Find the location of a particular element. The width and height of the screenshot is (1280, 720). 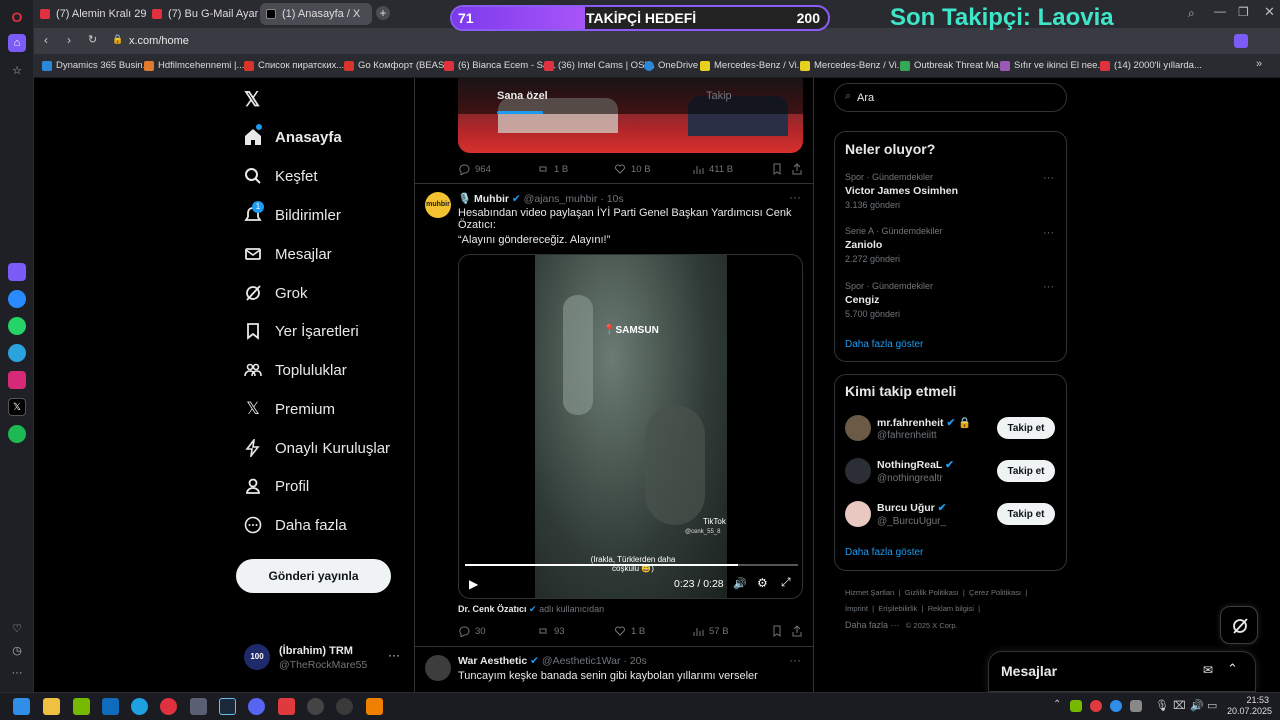

views-button: 411 B is located at coordinates (712, 169).